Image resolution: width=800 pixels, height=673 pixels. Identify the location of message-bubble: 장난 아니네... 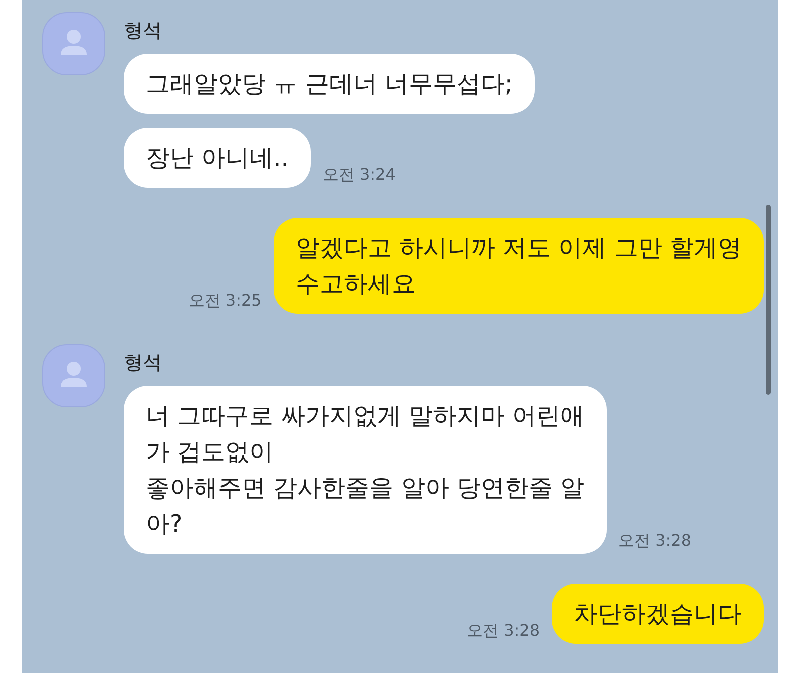
(217, 158).